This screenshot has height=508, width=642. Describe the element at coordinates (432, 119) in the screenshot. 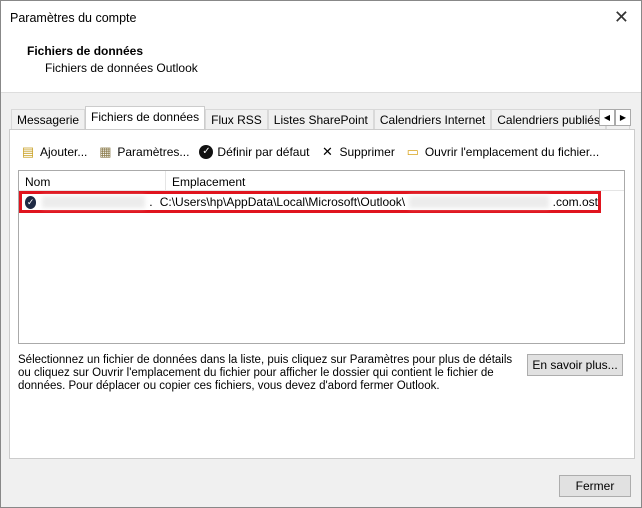

I see `tab-internet-calendars: Calendriers Internet` at that location.